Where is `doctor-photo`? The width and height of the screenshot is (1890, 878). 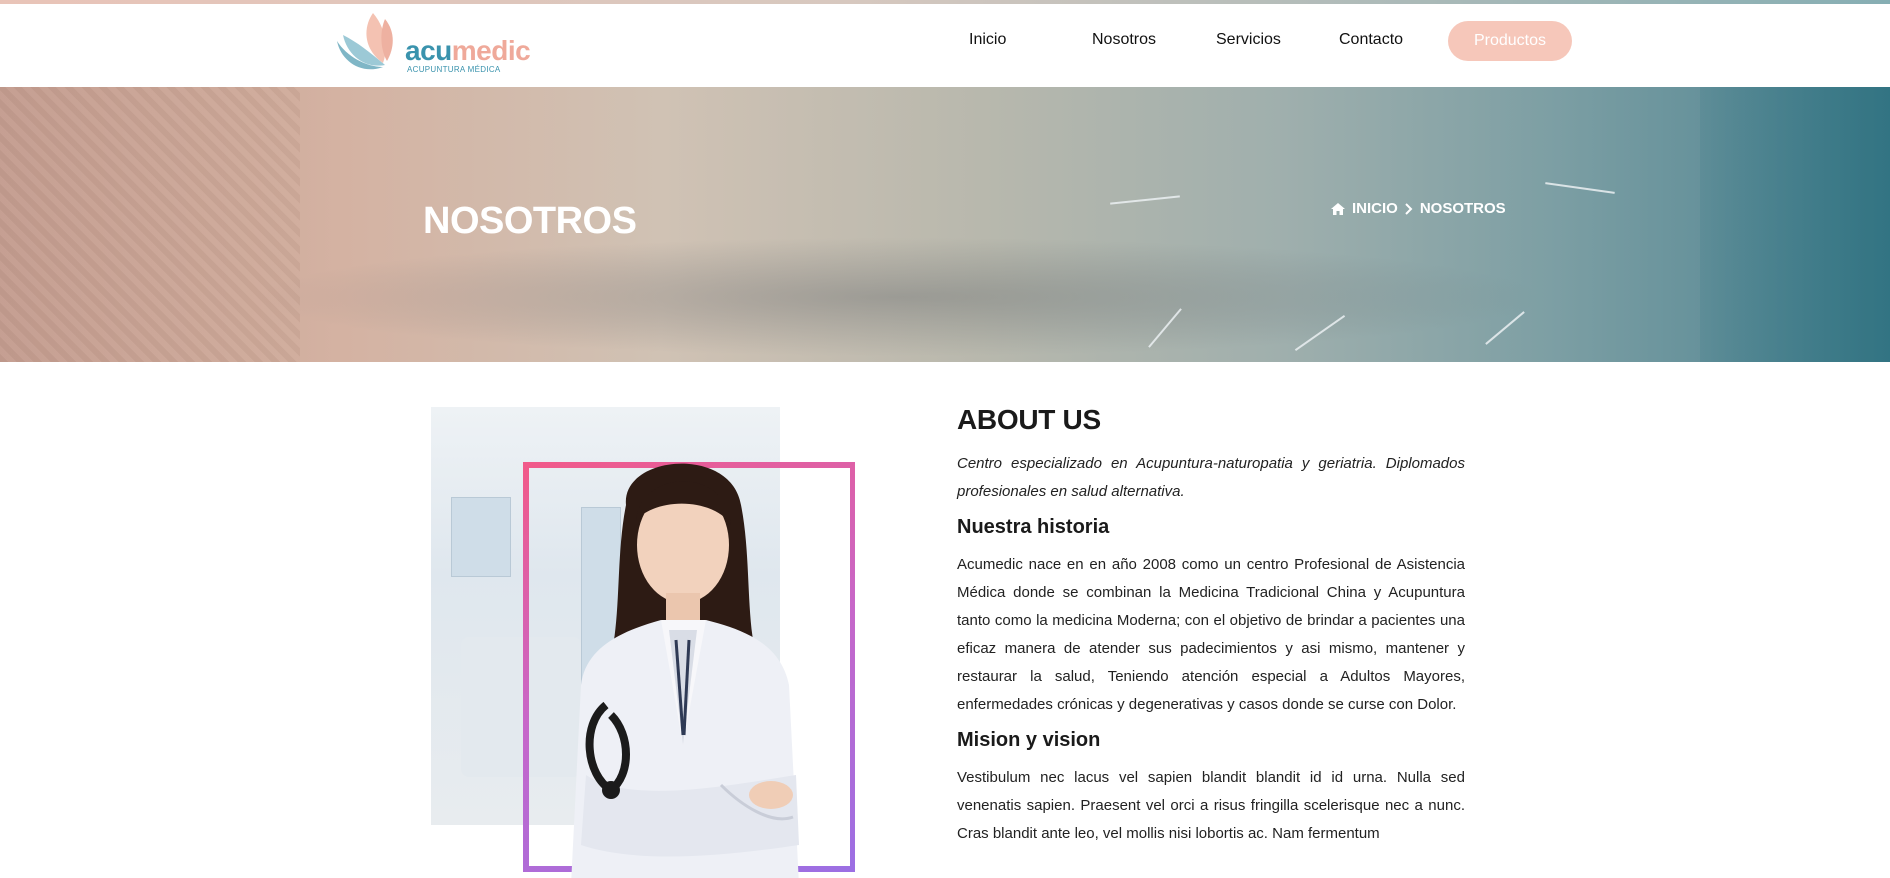 doctor-photo is located at coordinates (643, 642).